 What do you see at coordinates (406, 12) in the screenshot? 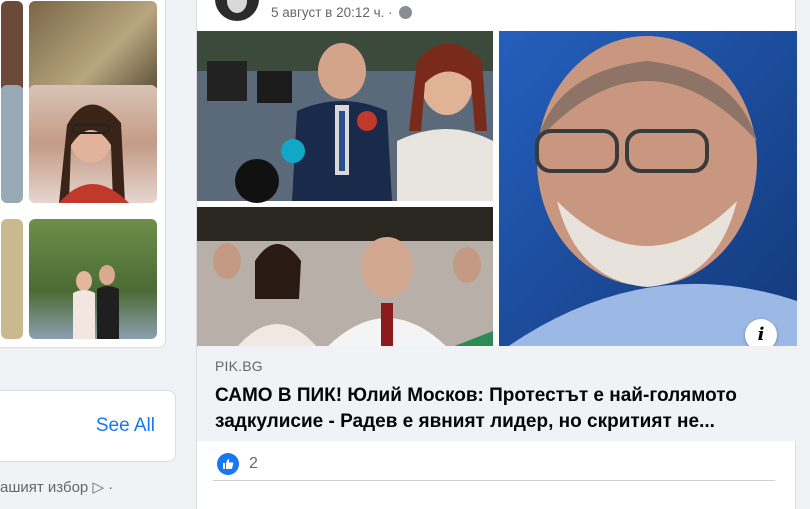
I see `globe-icon` at bounding box center [406, 12].